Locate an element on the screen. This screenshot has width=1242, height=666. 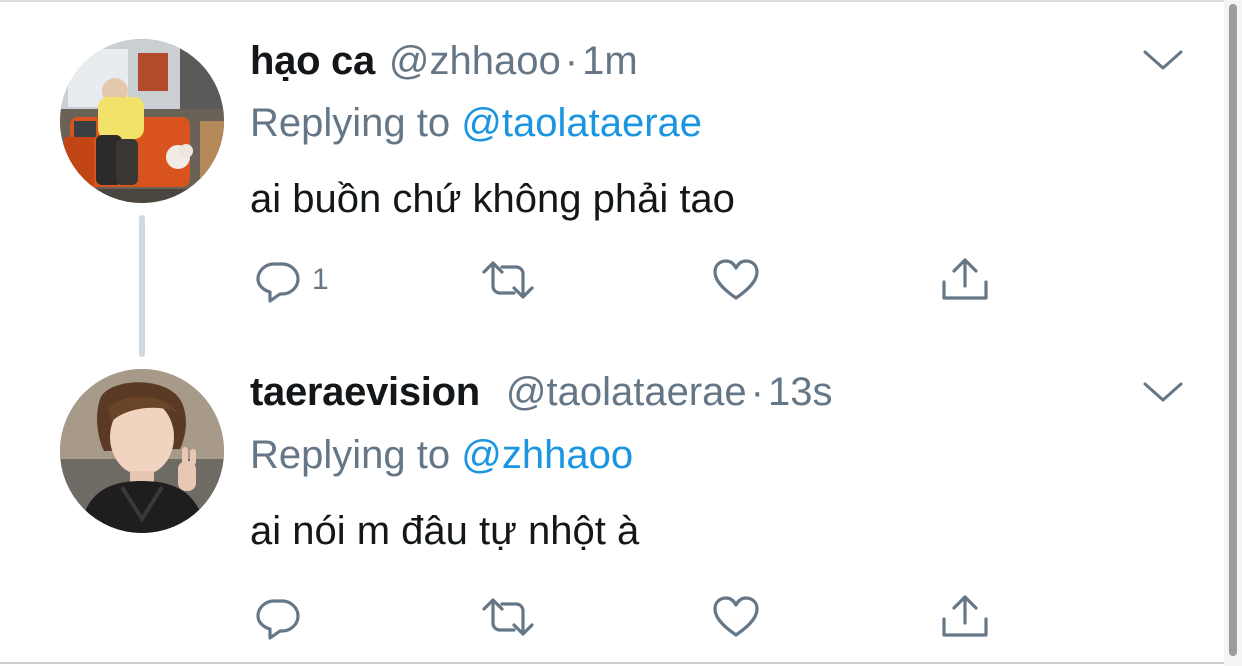
tweet-actions is located at coordinates (611, 617).